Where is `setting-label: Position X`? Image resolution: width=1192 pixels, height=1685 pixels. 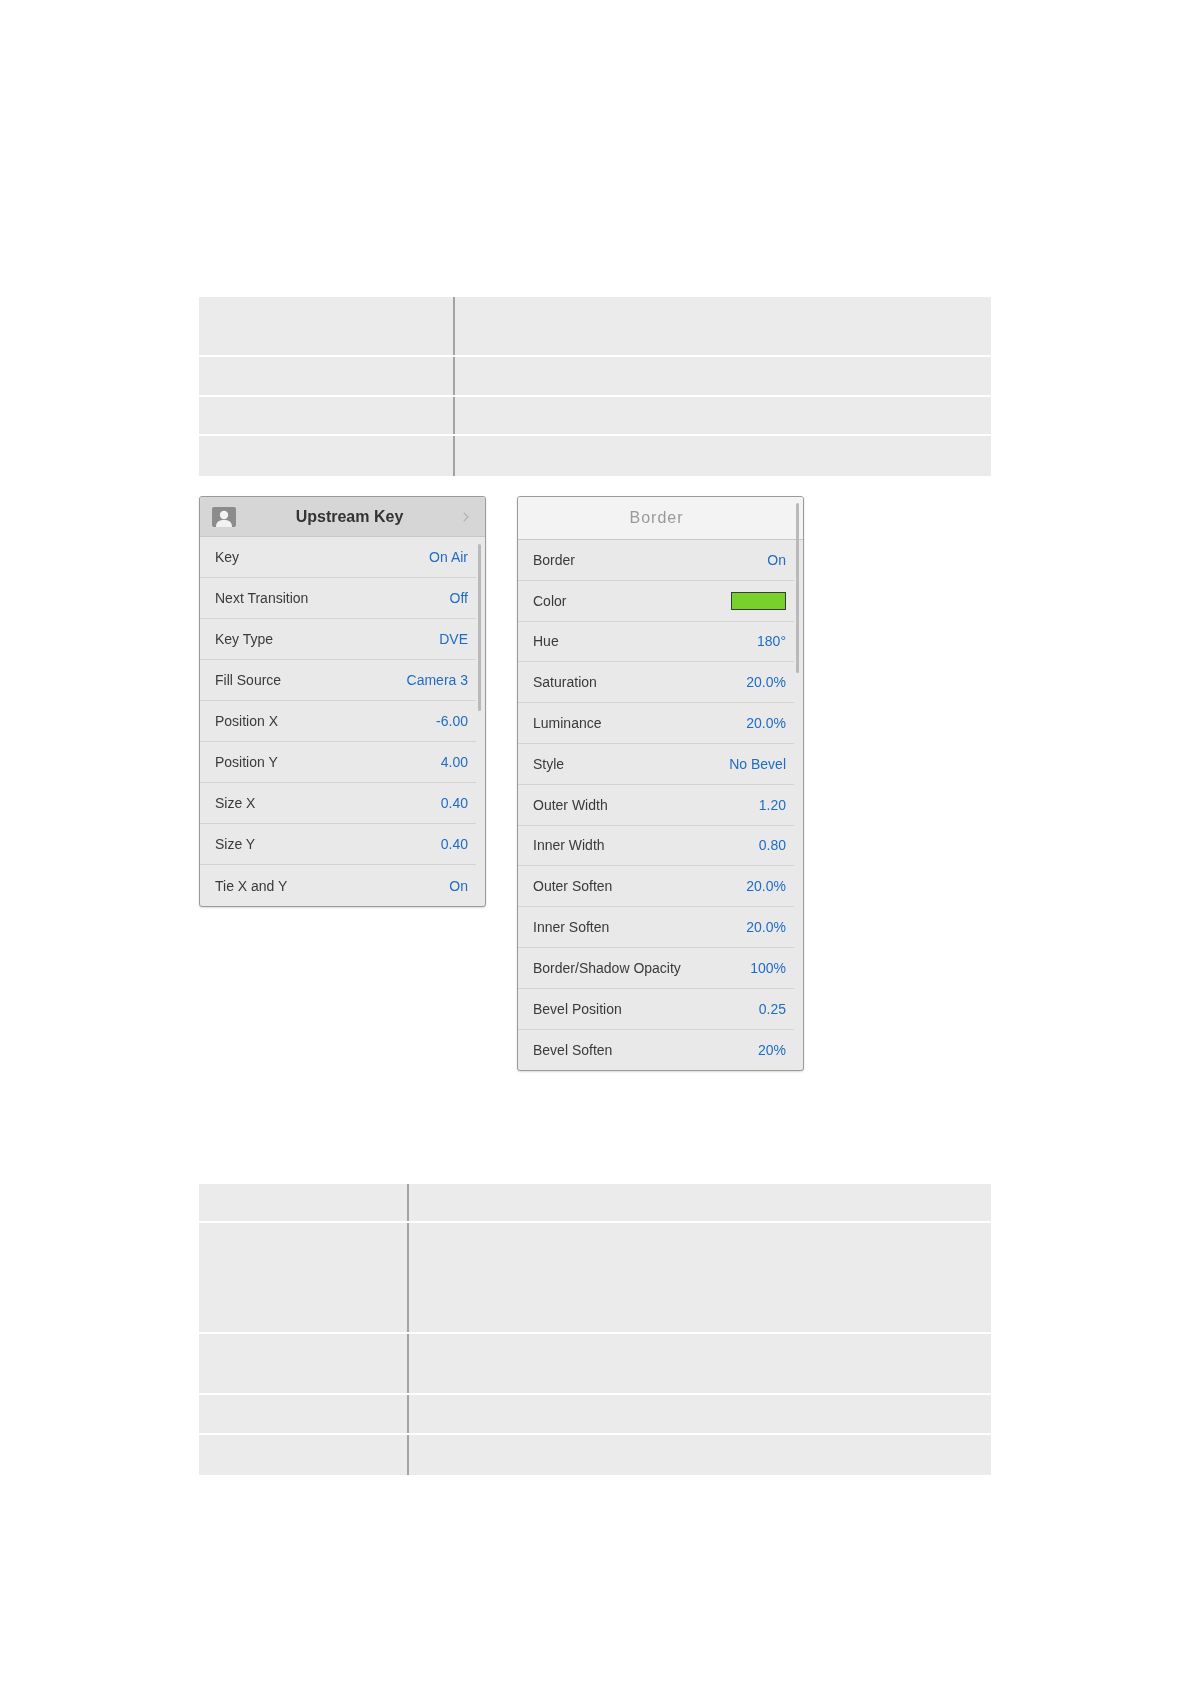 setting-label: Position X is located at coordinates (247, 721).